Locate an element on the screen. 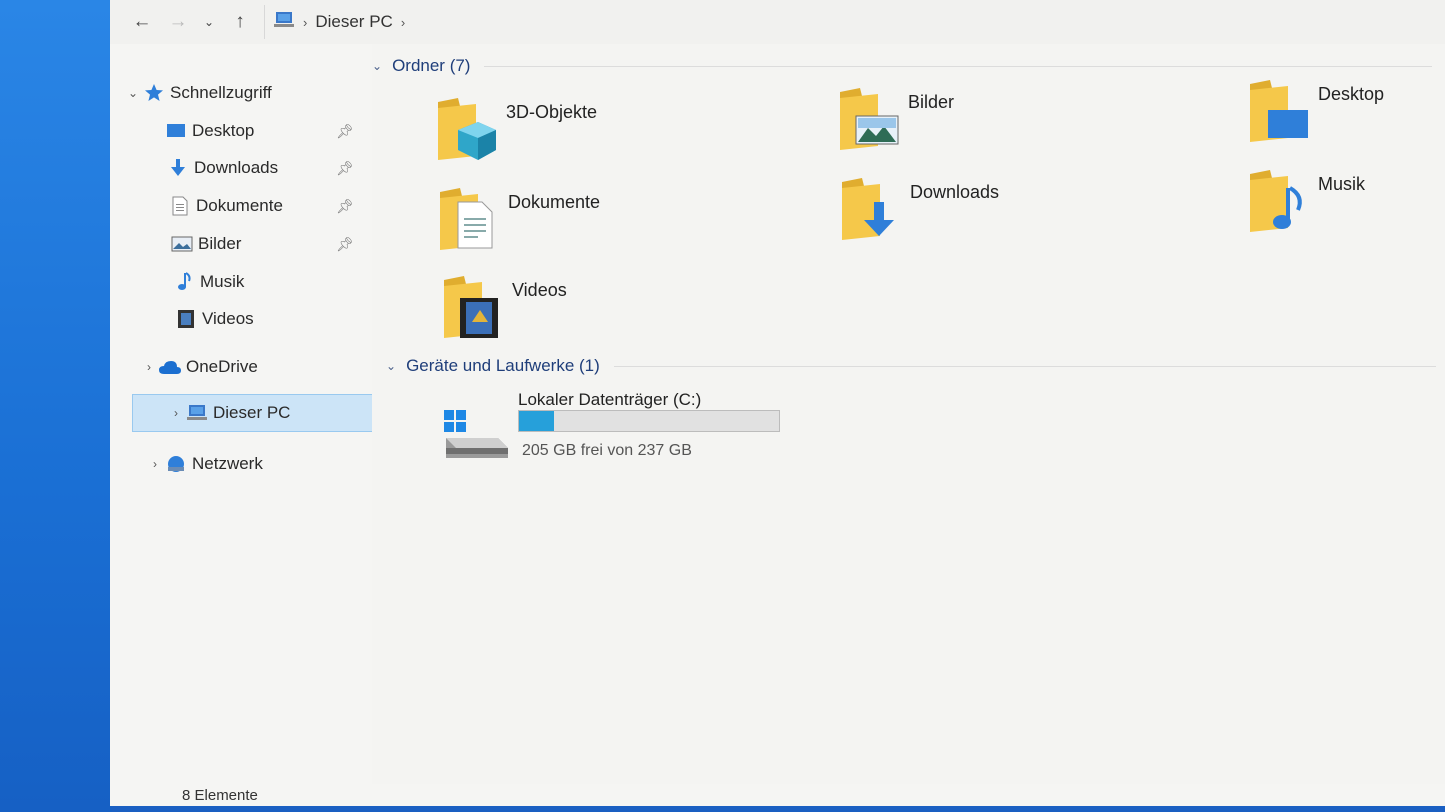  sidebar-item-downloads: Downloads 📌︎ is located at coordinates (240, 168).